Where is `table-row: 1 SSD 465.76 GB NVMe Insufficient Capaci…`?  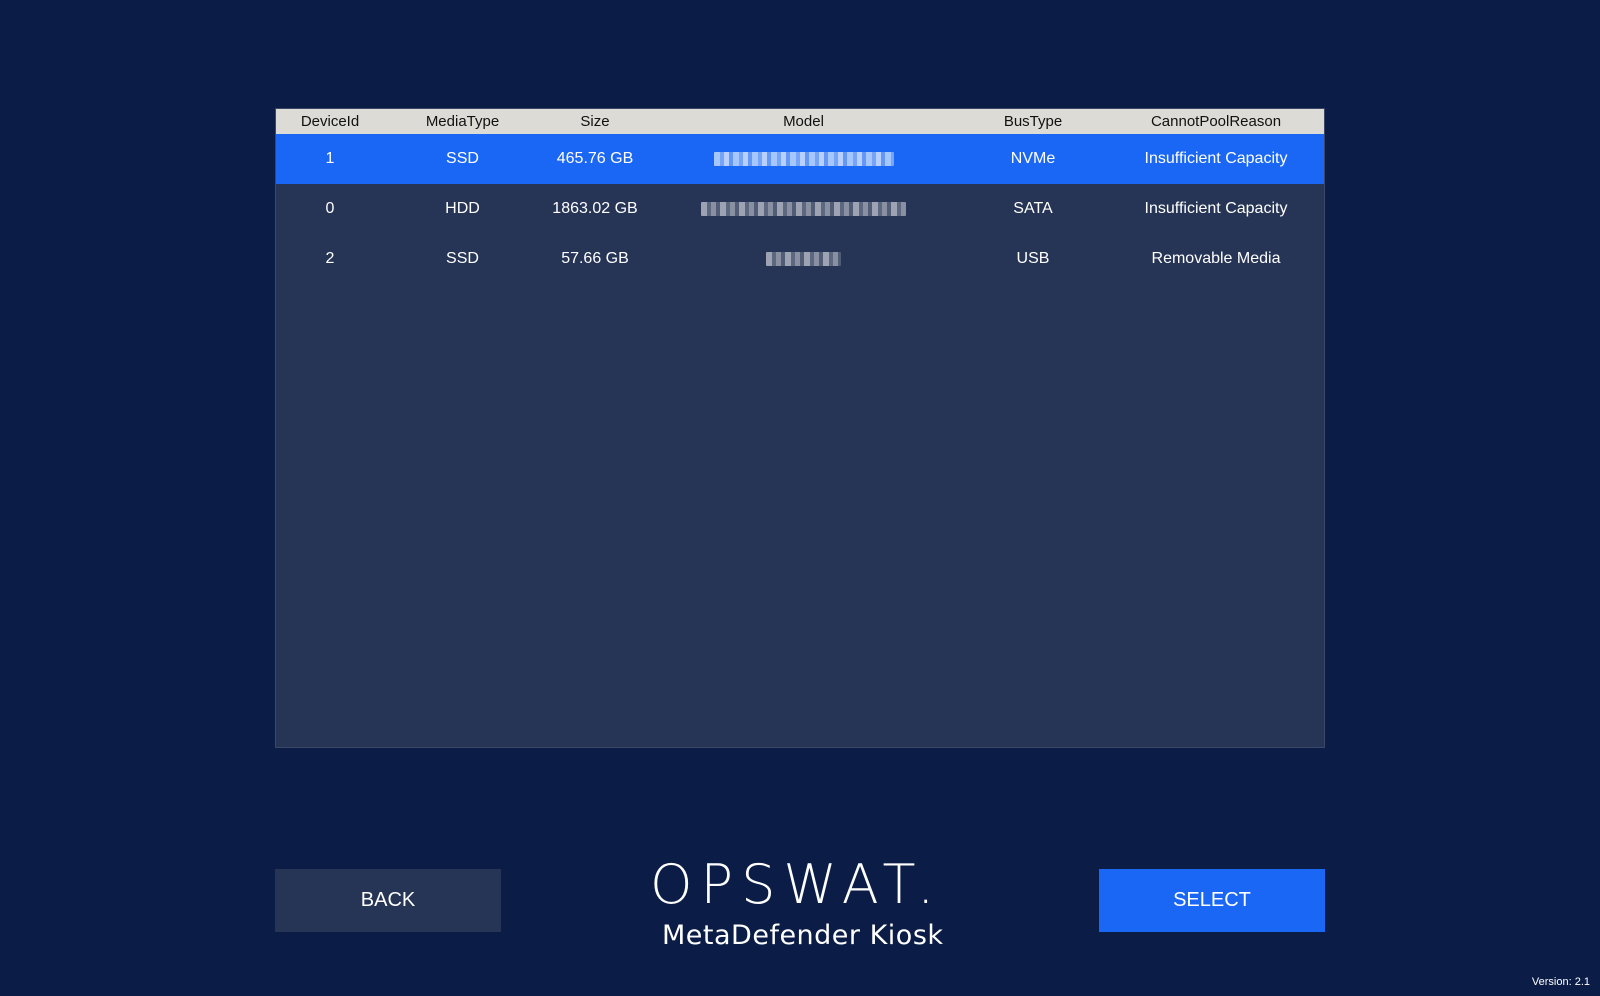 table-row: 1 SSD 465.76 GB NVMe Insufficient Capaci… is located at coordinates (800, 159).